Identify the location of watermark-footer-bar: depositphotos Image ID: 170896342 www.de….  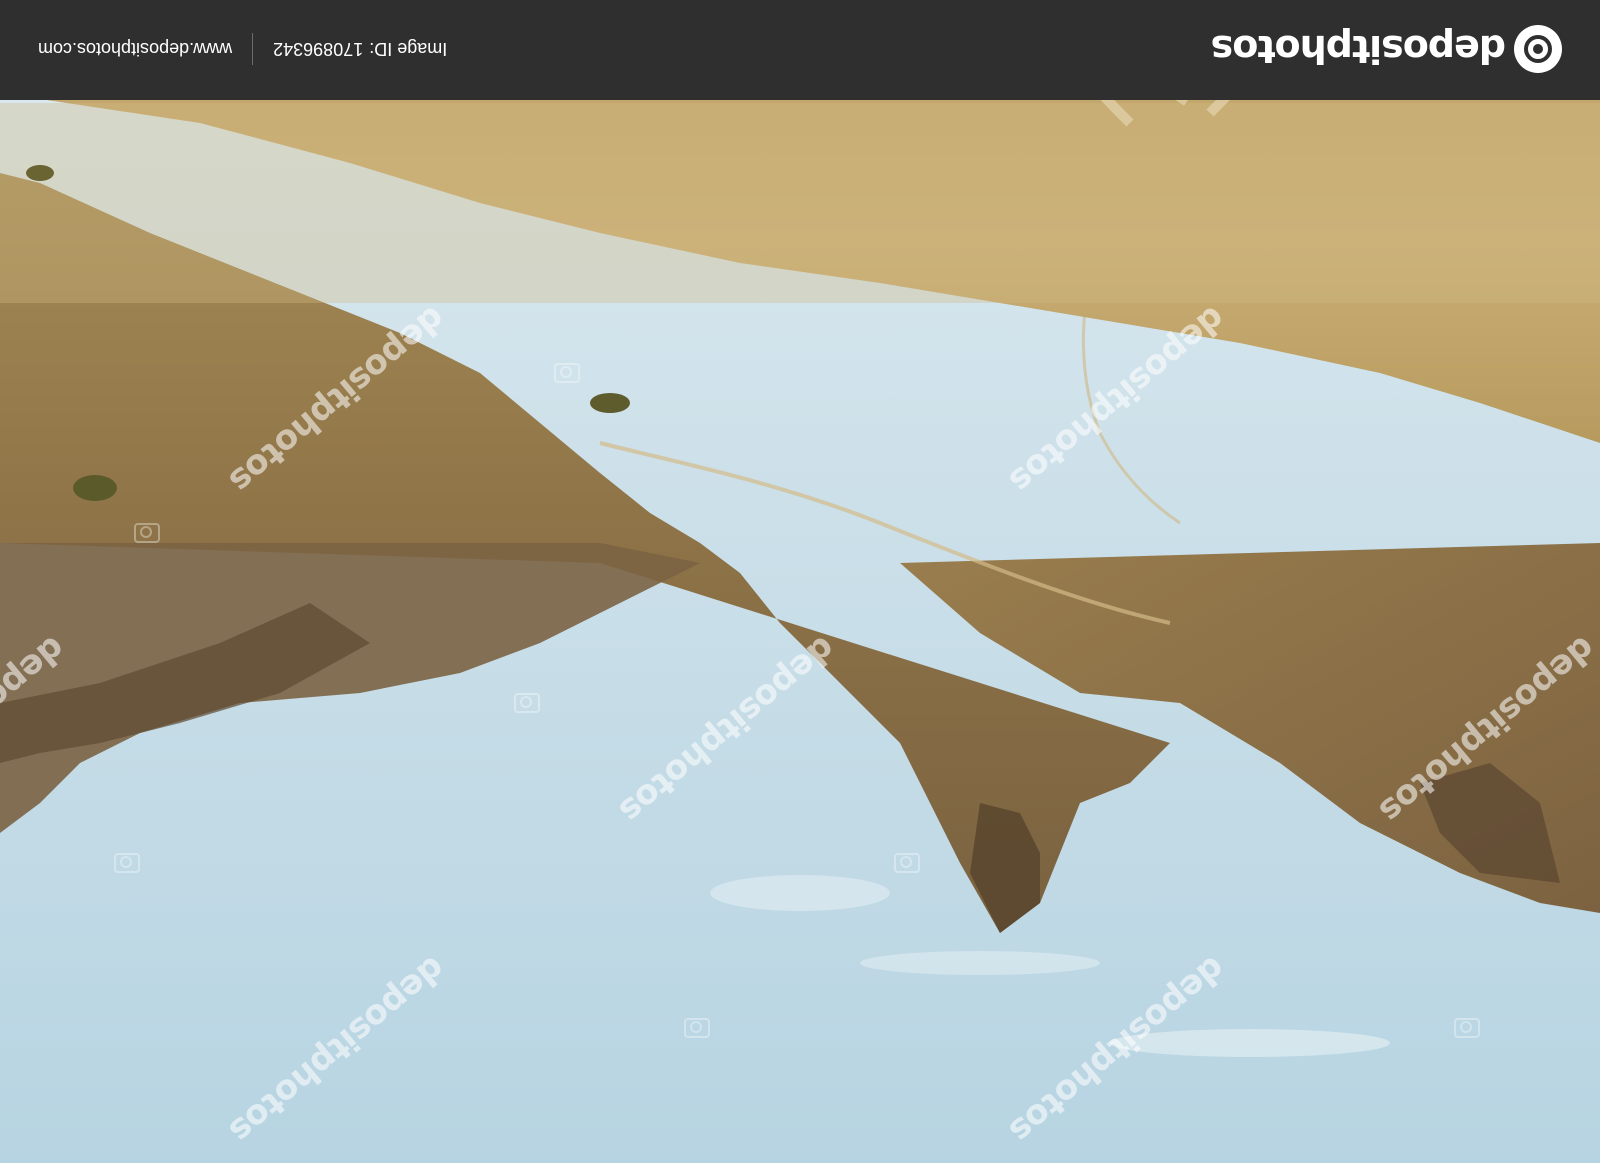
(800, 50).